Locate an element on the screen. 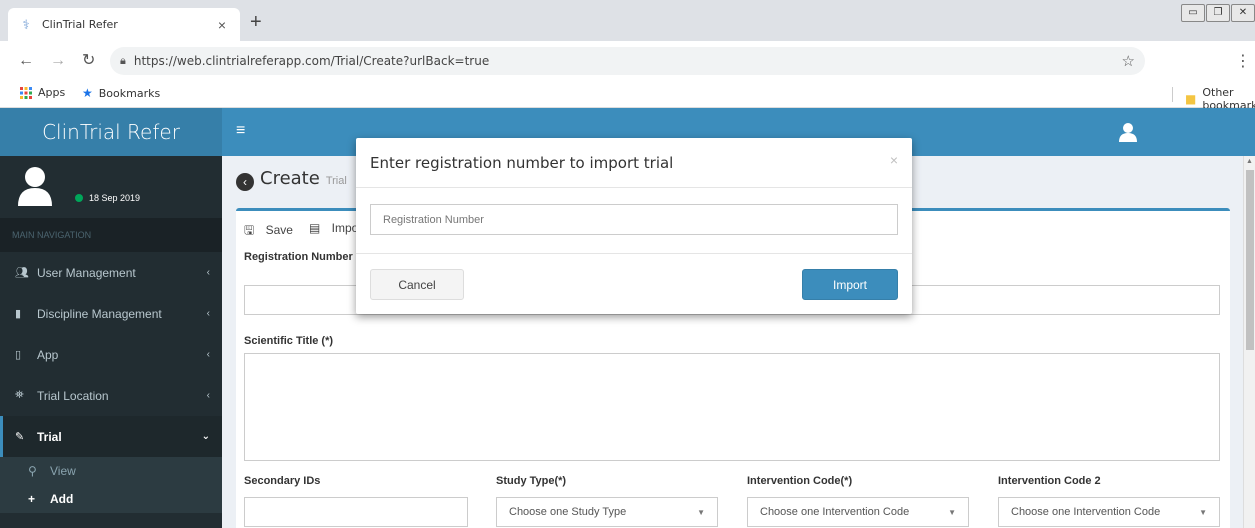 Image resolution: width=1255 pixels, height=528 pixels. window-controls: ▭ ❐ ✕ is located at coordinates (1217, 13).